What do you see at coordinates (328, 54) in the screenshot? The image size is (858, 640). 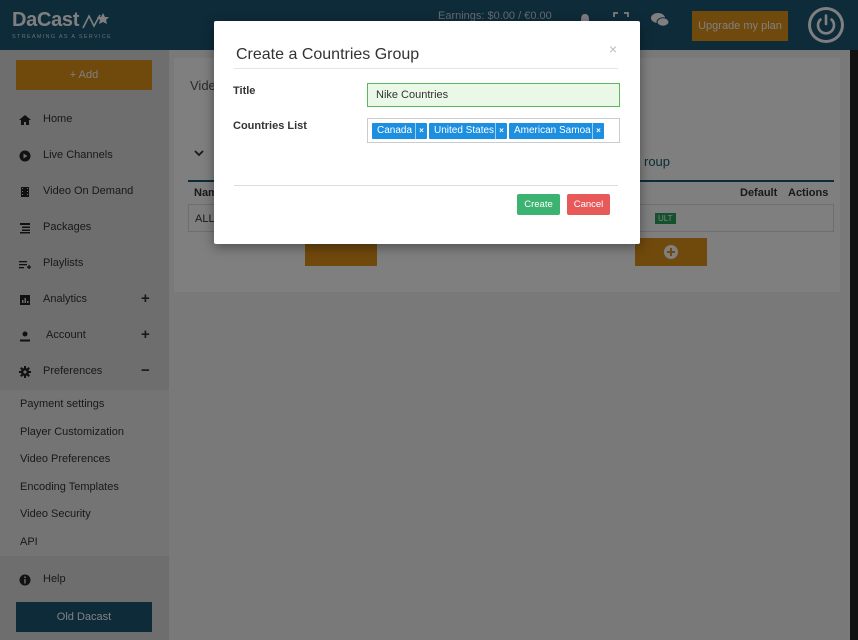 I see `modal-title: Create a Countries Group` at bounding box center [328, 54].